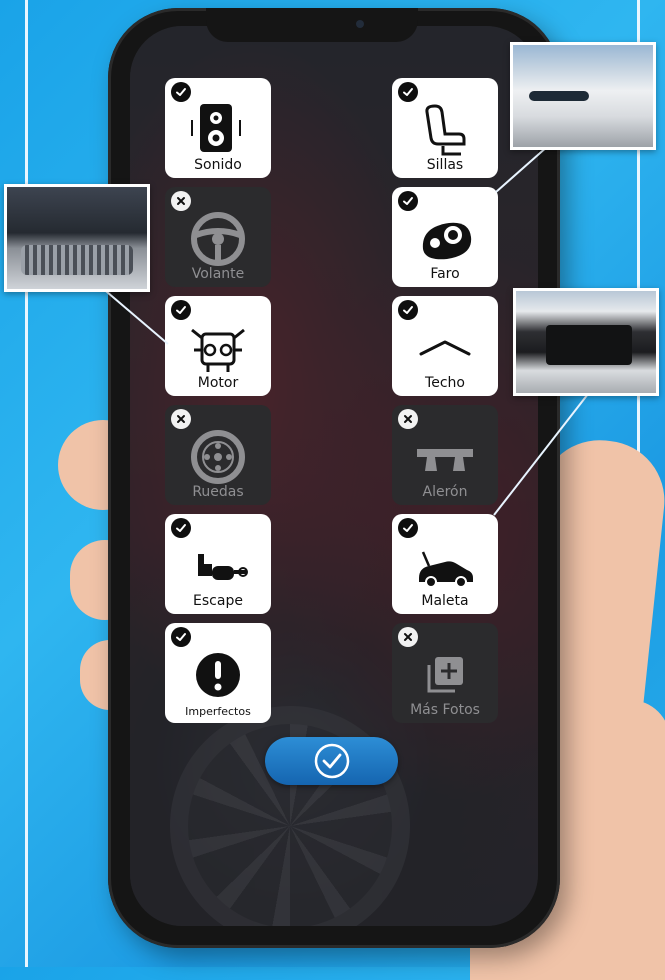 Image resolution: width=665 pixels, height=980 pixels. Describe the element at coordinates (77, 260) in the screenshot. I see `grille-shape` at that location.